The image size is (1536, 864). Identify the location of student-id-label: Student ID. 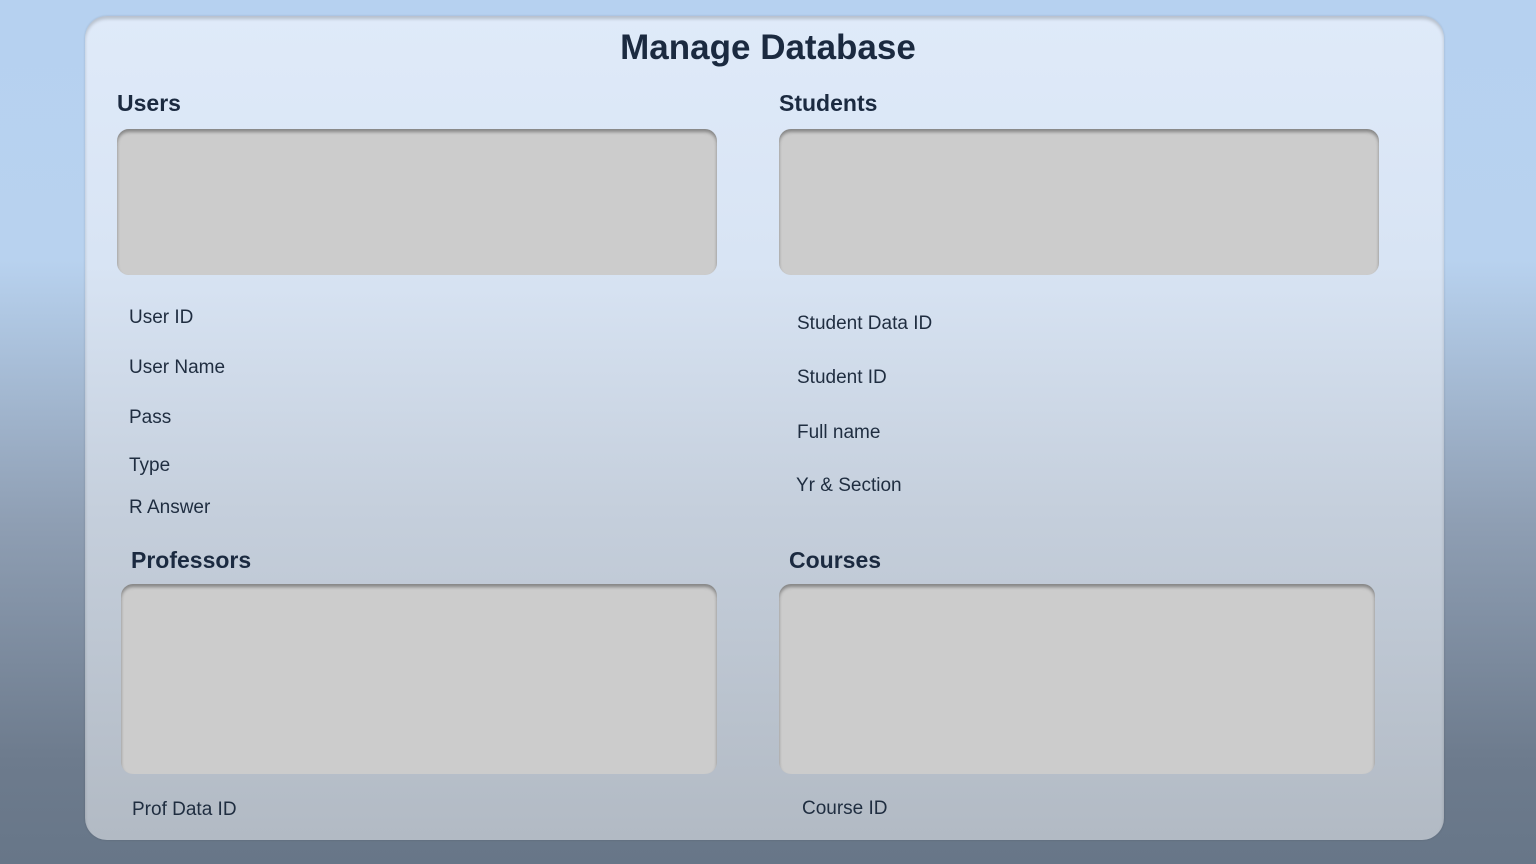
(842, 377).